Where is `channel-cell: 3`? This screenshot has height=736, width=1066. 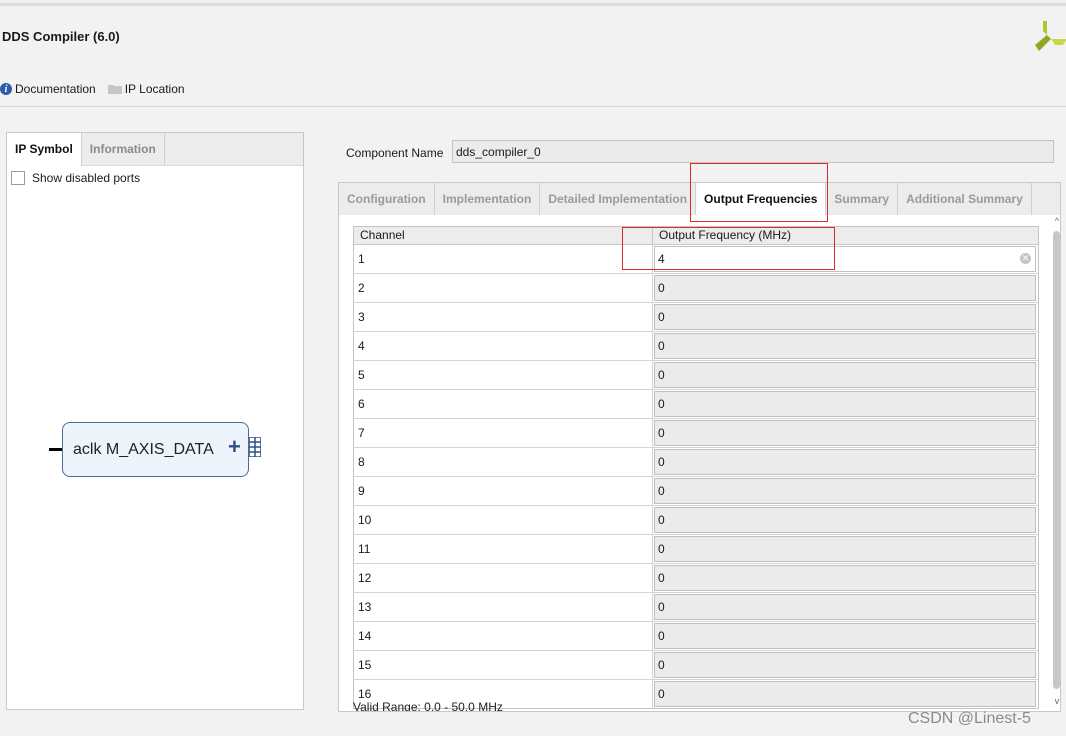
channel-cell: 3 is located at coordinates (503, 317).